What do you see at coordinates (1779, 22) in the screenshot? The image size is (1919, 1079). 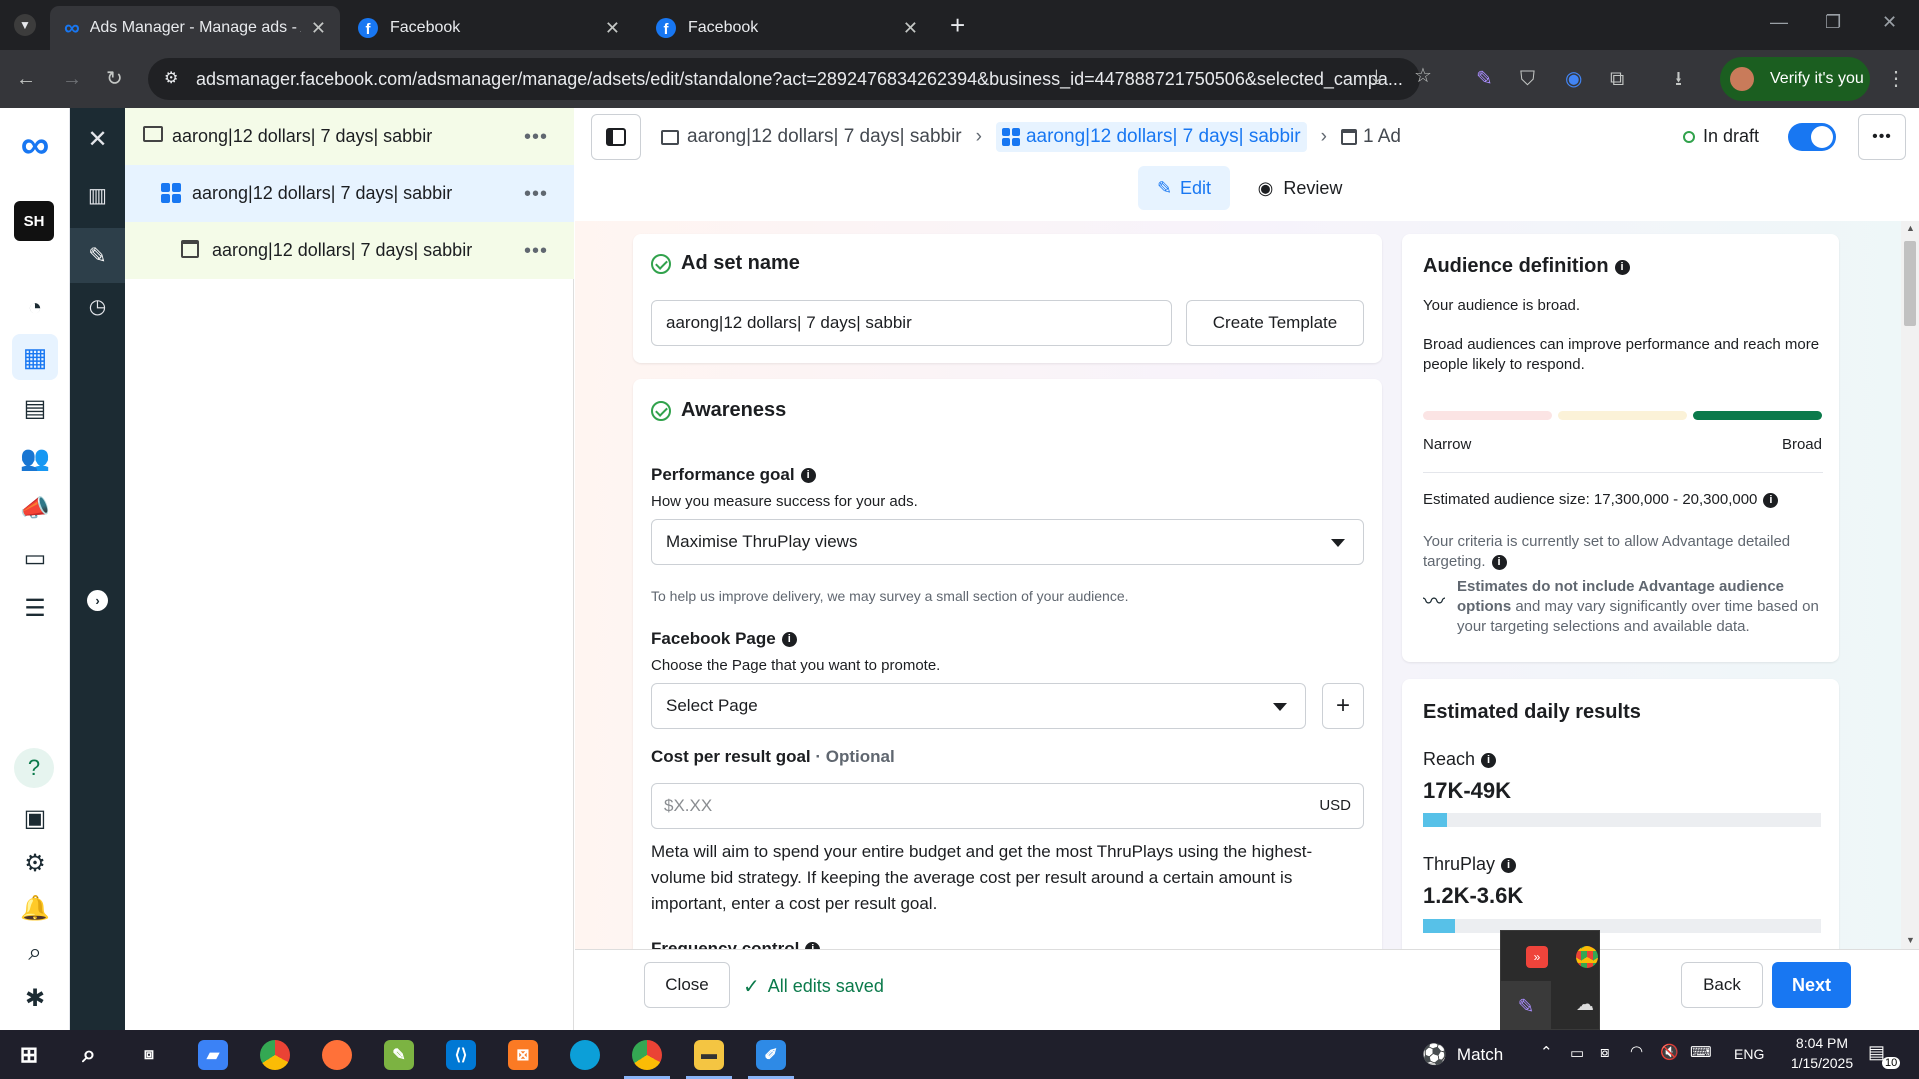 I see `minimize-icon: —` at bounding box center [1779, 22].